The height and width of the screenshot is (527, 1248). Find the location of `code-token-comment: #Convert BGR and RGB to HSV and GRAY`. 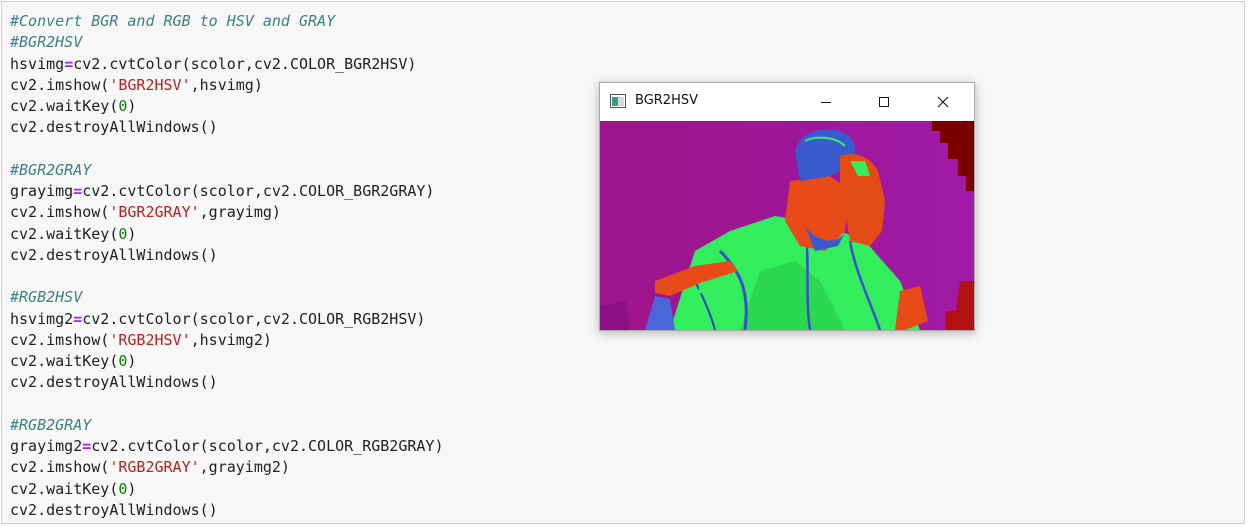

code-token-comment: #Convert BGR and RGB to HSV and GRAY is located at coordinates (173, 21).